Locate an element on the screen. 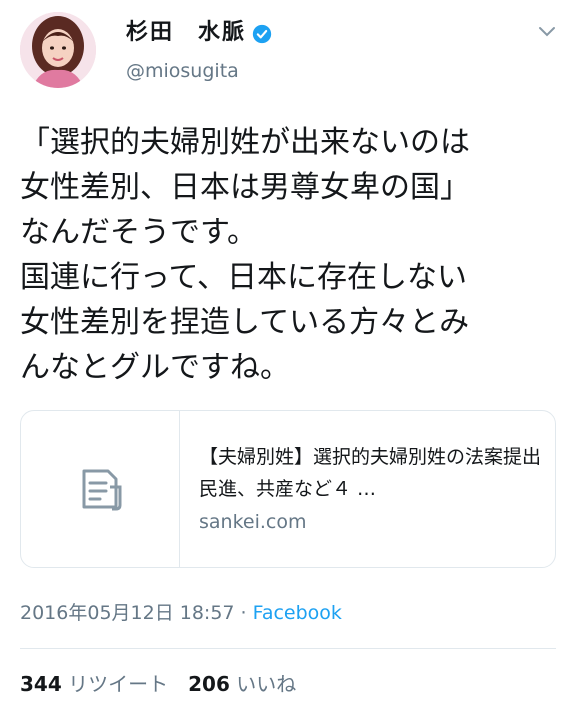 The image size is (576, 714). retweets-count: 344 is located at coordinates (41, 684).